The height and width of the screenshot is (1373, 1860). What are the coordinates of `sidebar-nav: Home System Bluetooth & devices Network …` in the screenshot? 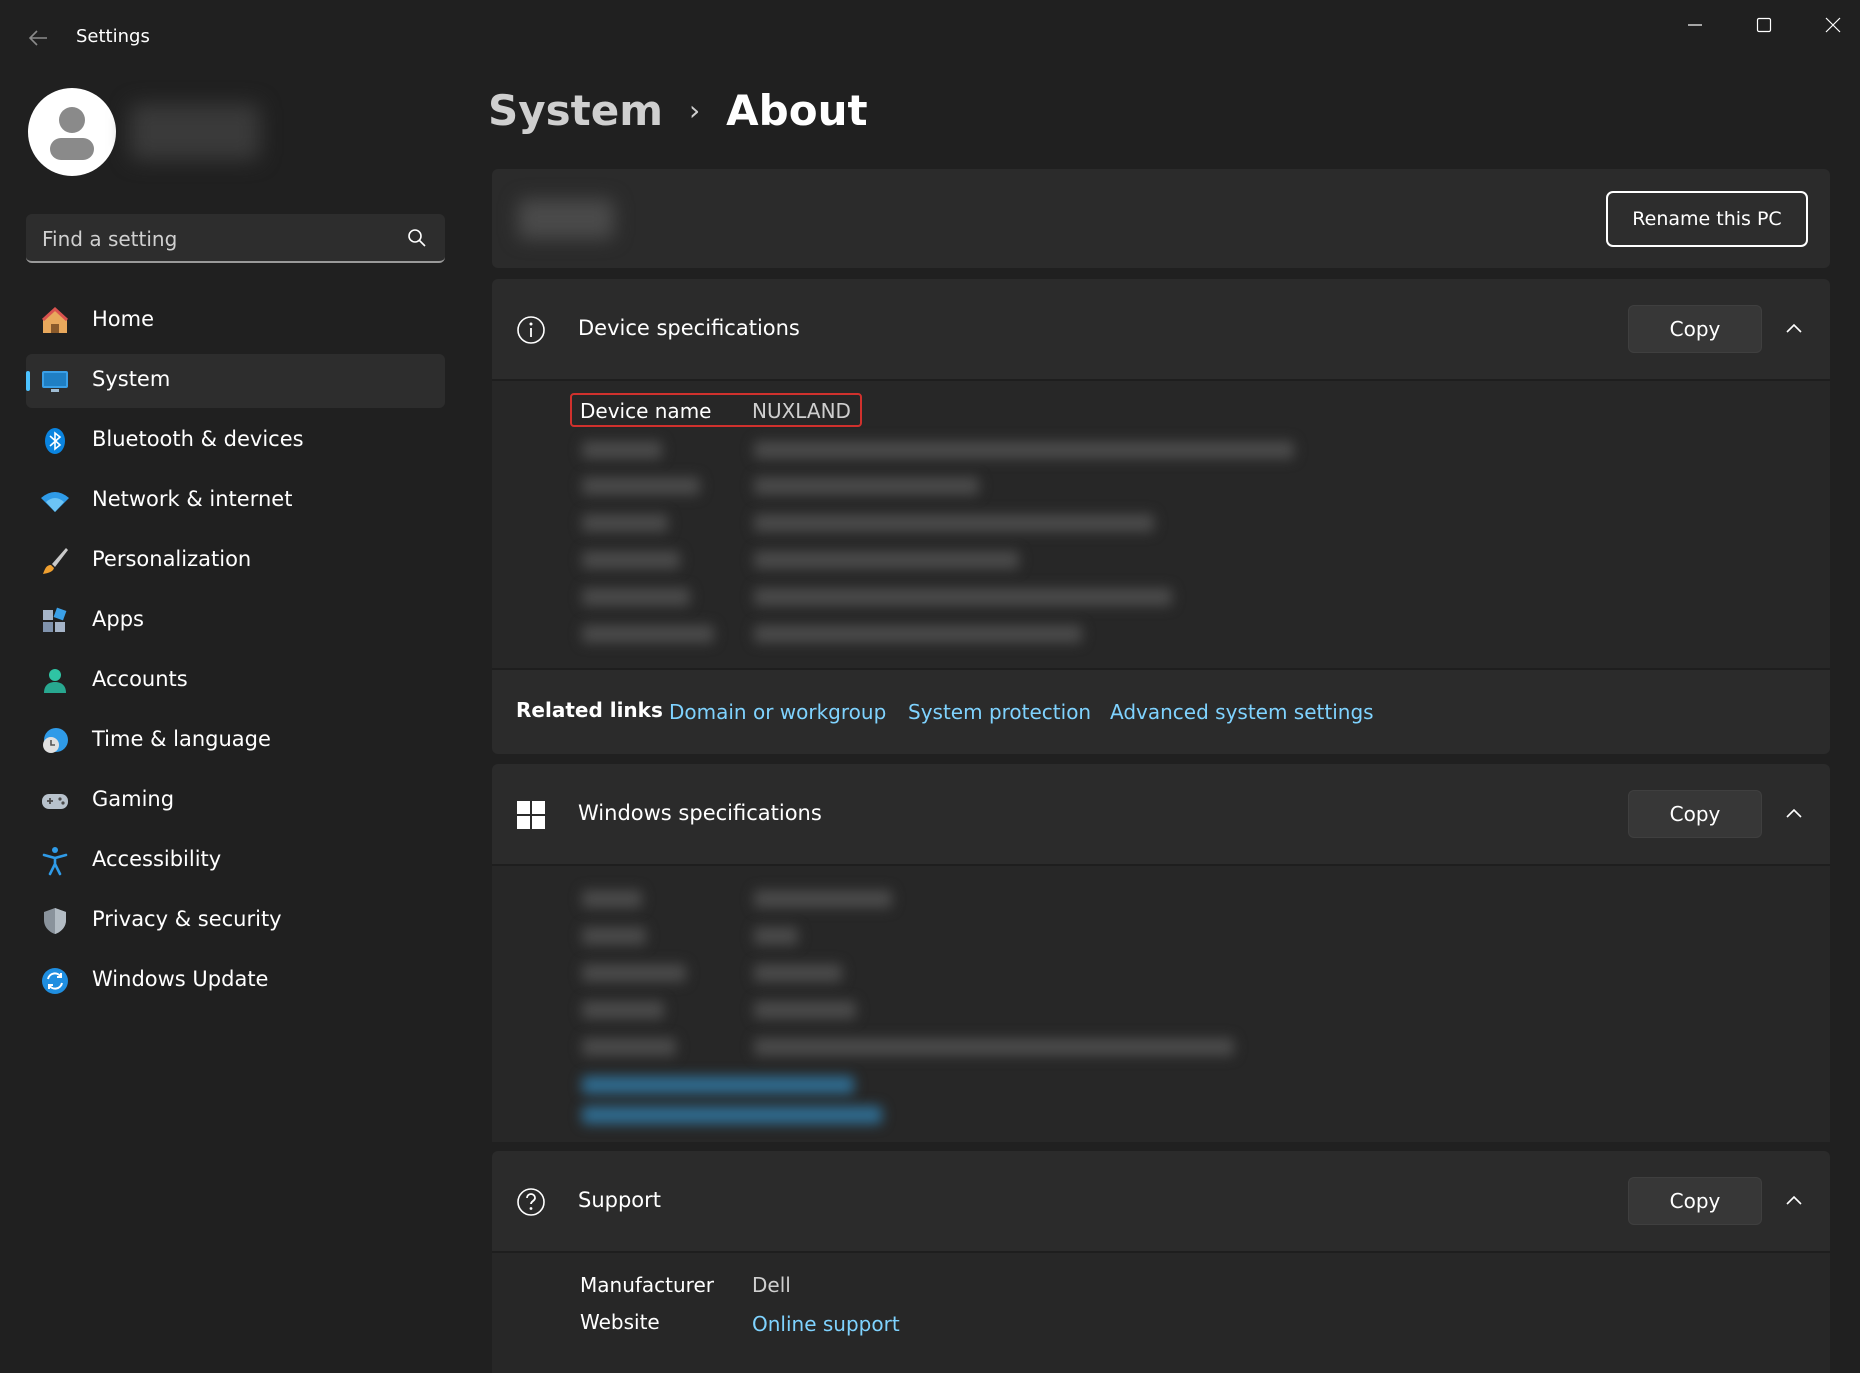 It's located at (235, 654).